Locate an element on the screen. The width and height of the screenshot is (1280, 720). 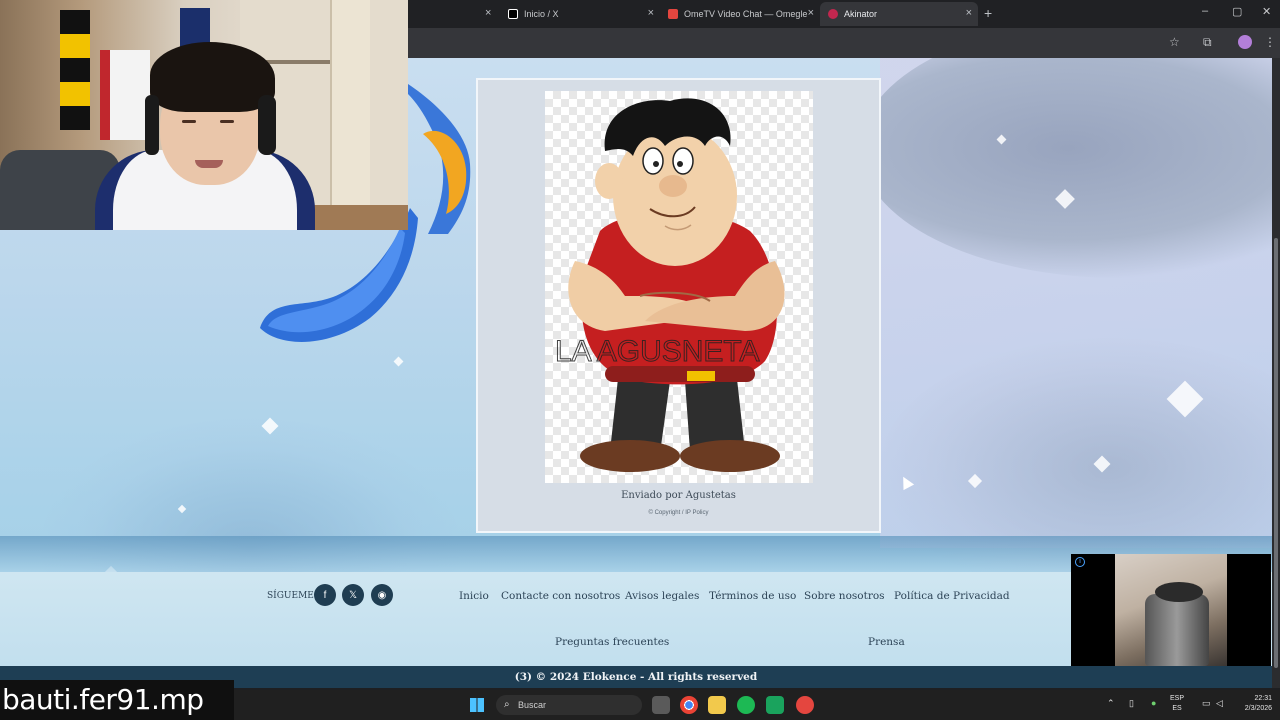
ometv-favicon-icon is located at coordinates (673, 14).